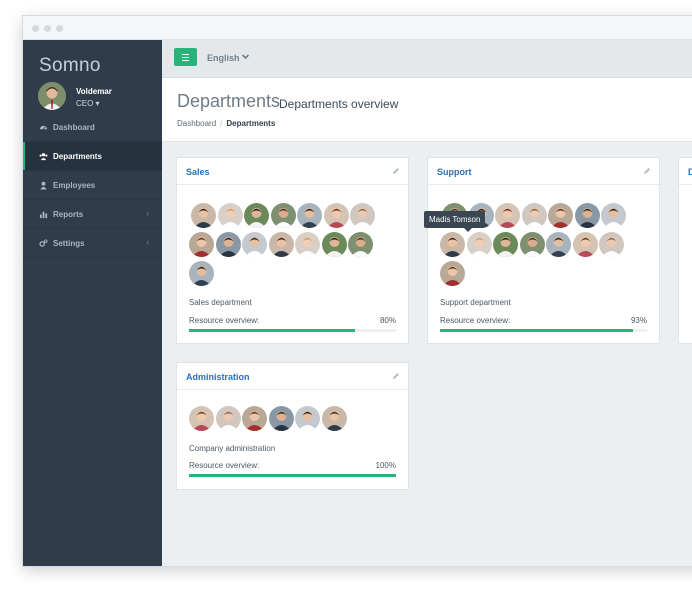 This screenshot has height=600, width=692. I want to click on panel-title: Support, so click(454, 172).